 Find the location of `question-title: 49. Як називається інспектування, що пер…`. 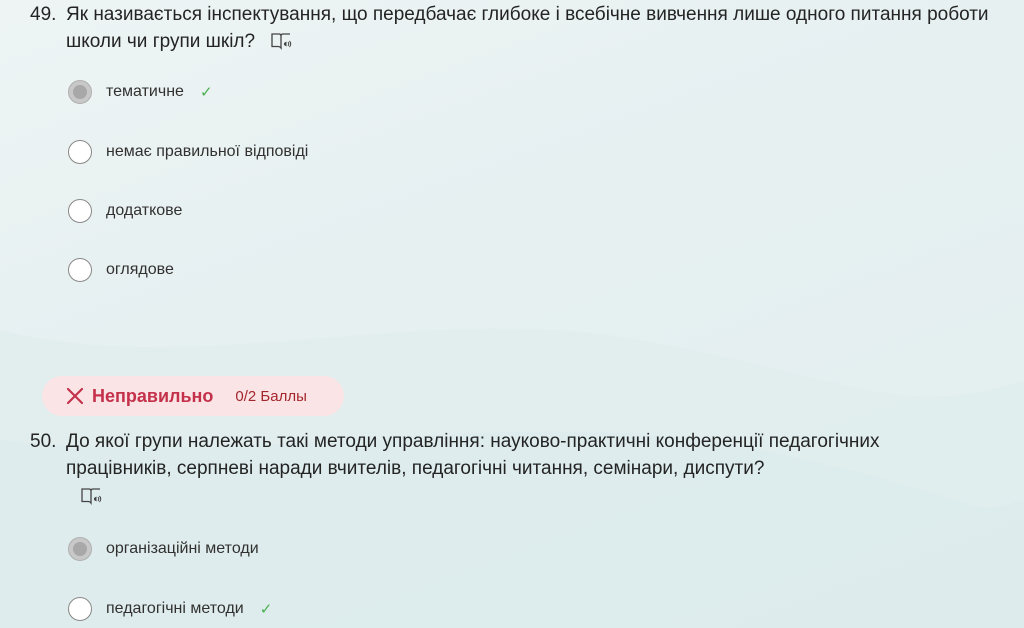

question-title: 49. Як називається інспектування, що пер… is located at coordinates (510, 28).